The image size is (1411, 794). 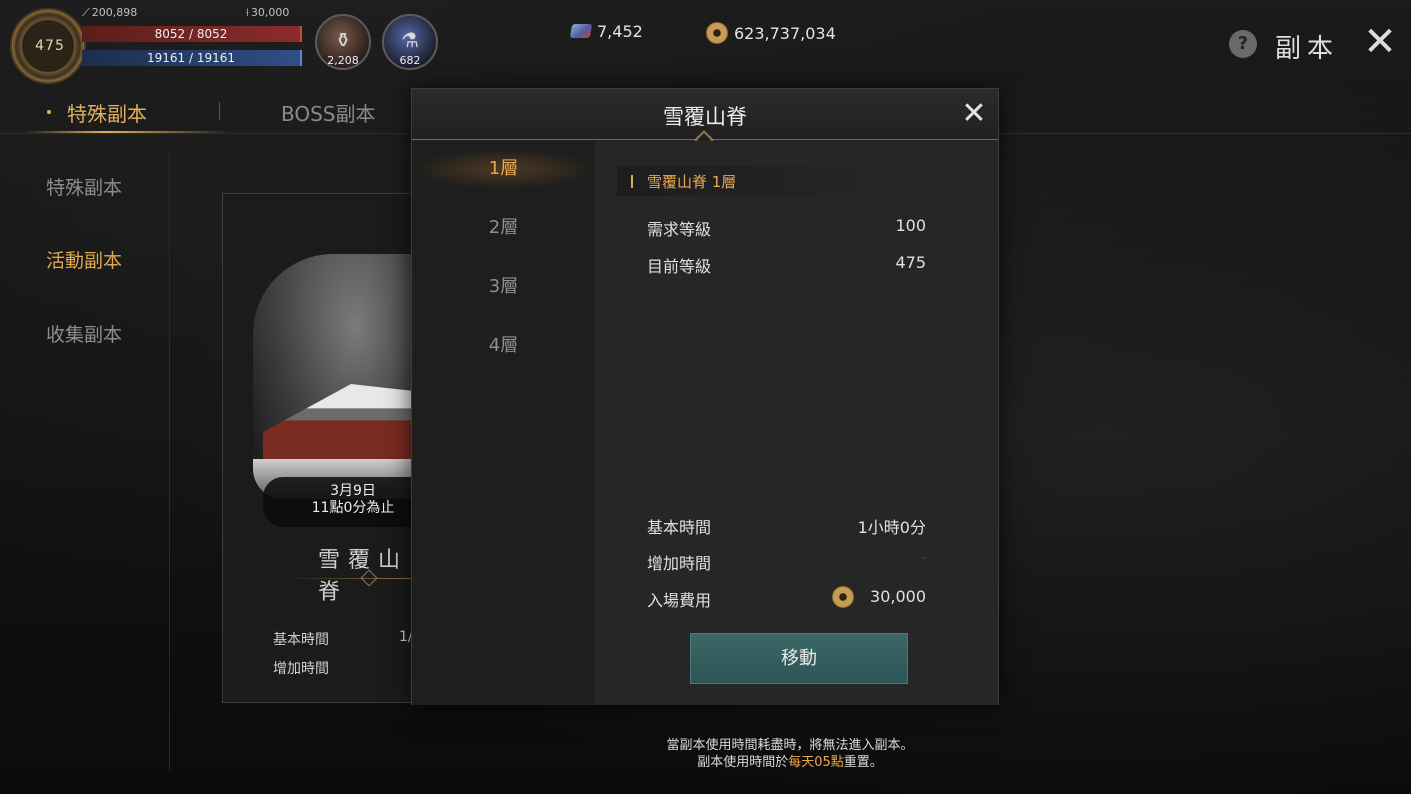 I want to click on floor-item-4: 4層, so click(x=503, y=346).